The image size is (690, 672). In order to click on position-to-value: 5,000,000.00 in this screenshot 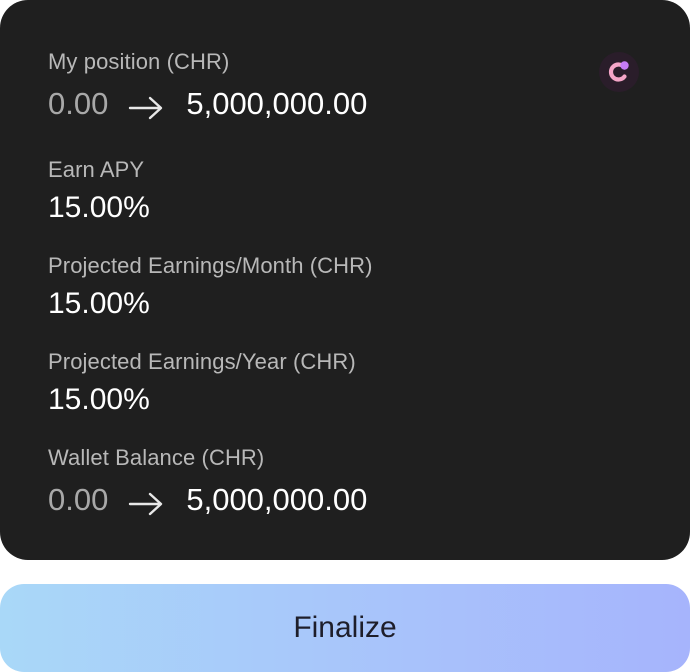, I will do `click(277, 103)`.